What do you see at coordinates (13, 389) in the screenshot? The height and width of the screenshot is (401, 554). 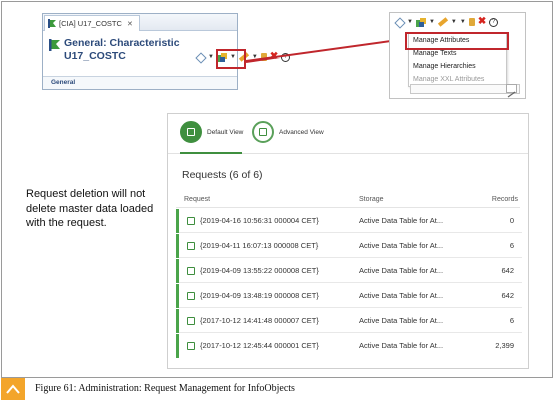 I see `chevron-up-icon` at bounding box center [13, 389].